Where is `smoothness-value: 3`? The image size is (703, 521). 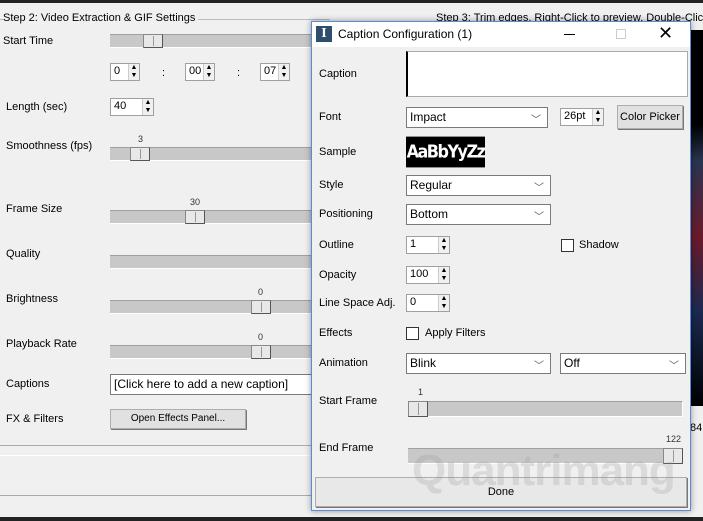
smoothness-value: 3 is located at coordinates (141, 139).